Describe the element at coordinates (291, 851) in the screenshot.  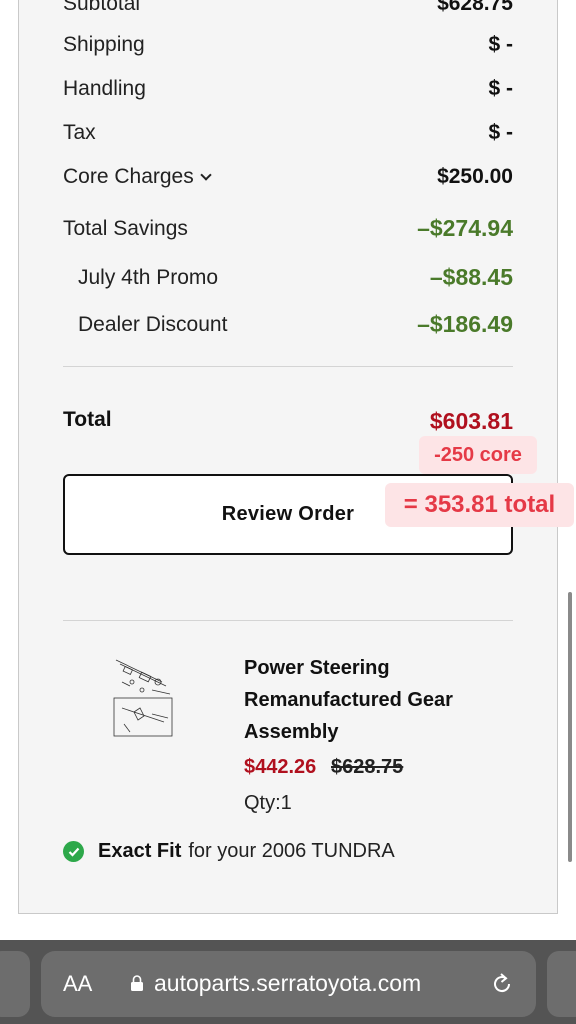
I see `fitment-text: for your 2006 TUNDRA` at that location.